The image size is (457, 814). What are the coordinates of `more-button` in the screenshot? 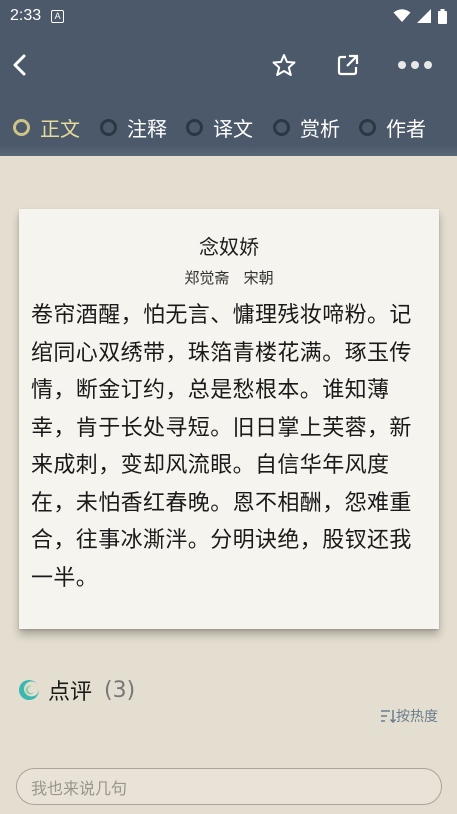 It's located at (415, 65).